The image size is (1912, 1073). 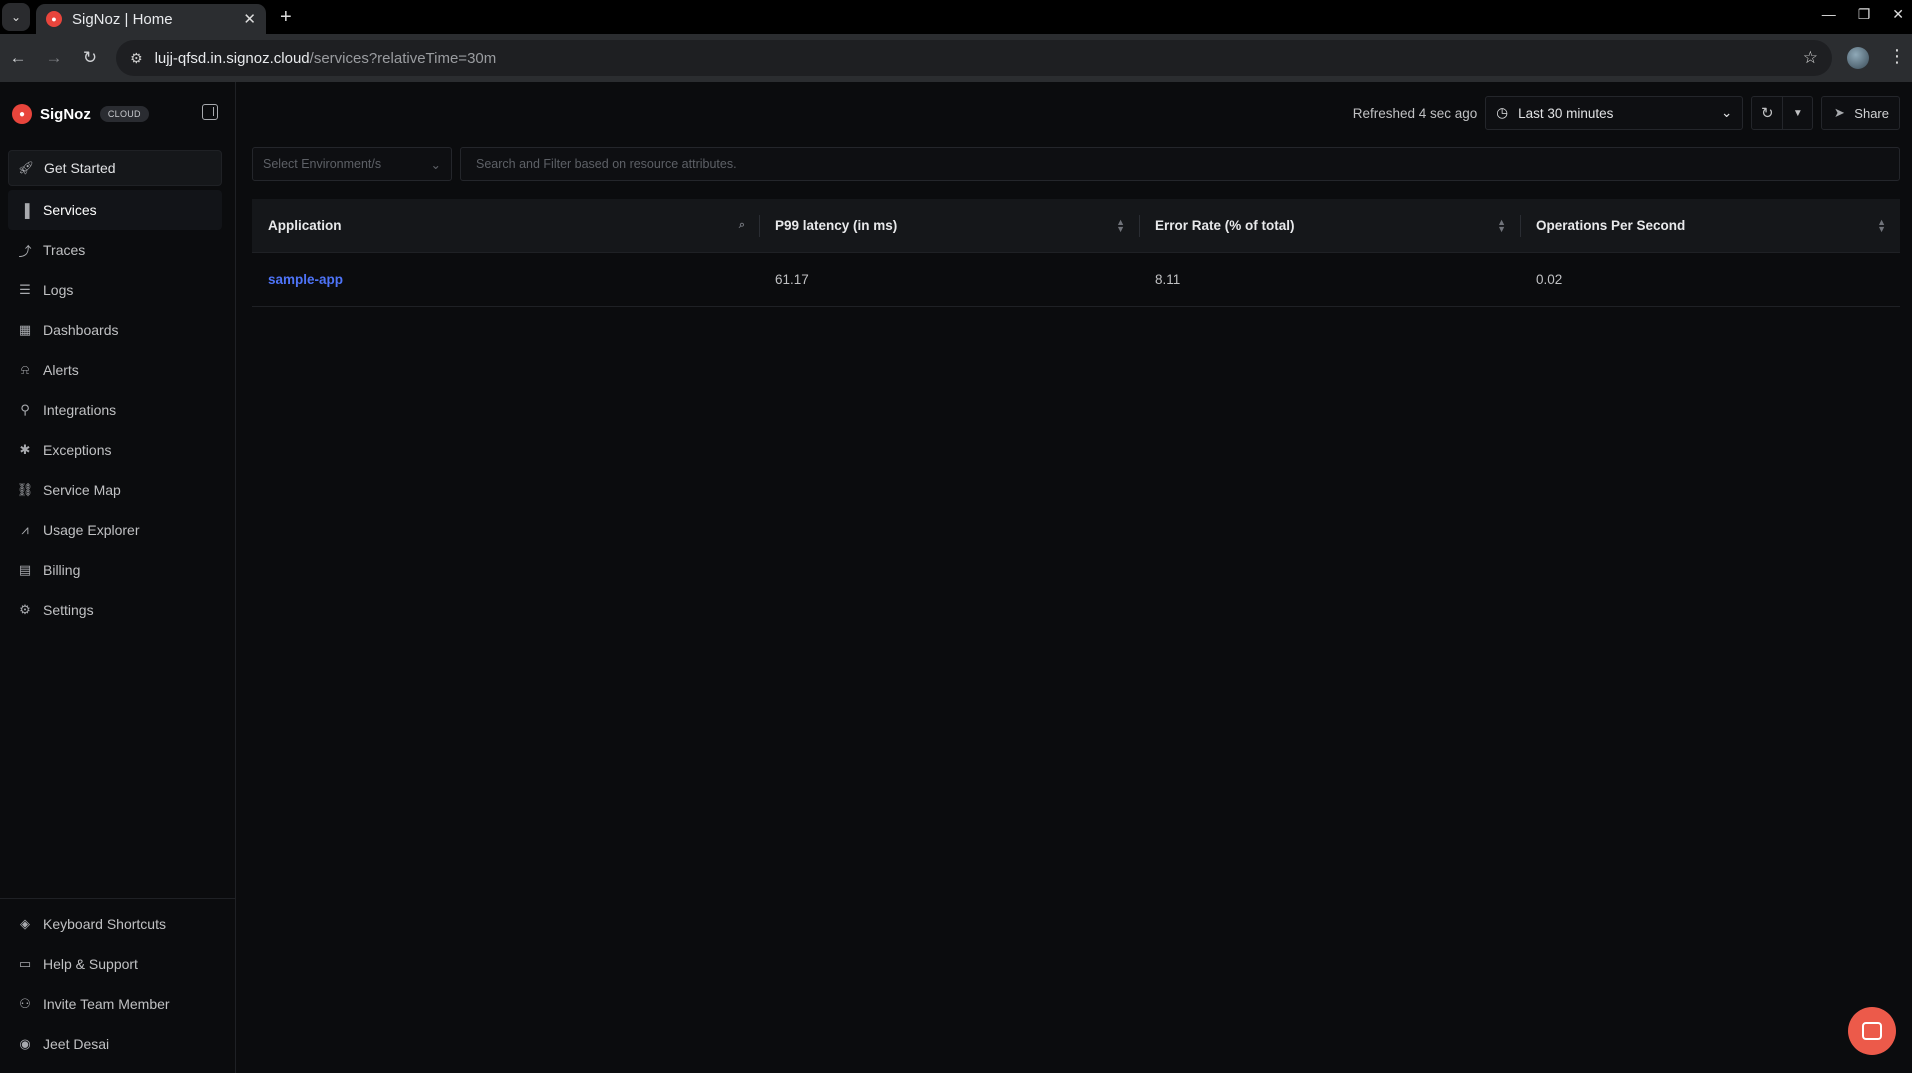 I want to click on url-host: lujj-qfsd.in.signoz.cloud, so click(x=232, y=58).